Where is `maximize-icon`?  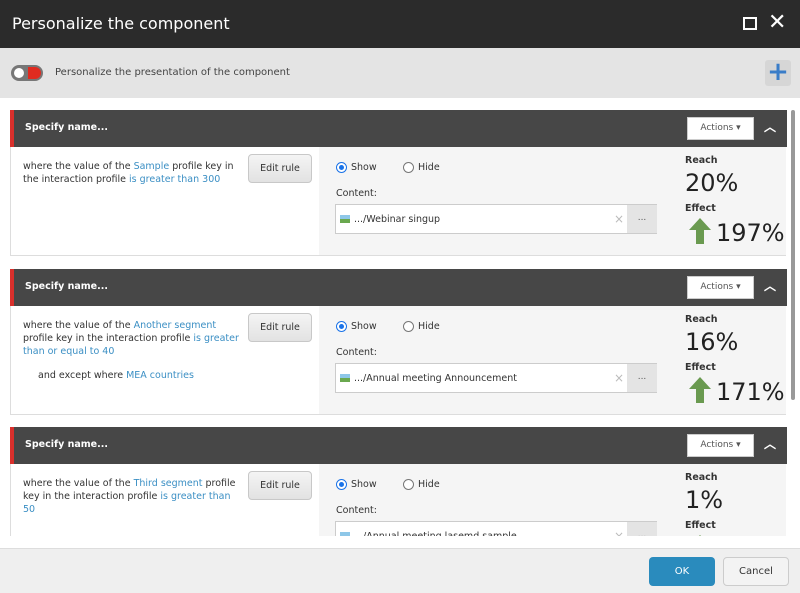 maximize-icon is located at coordinates (750, 23).